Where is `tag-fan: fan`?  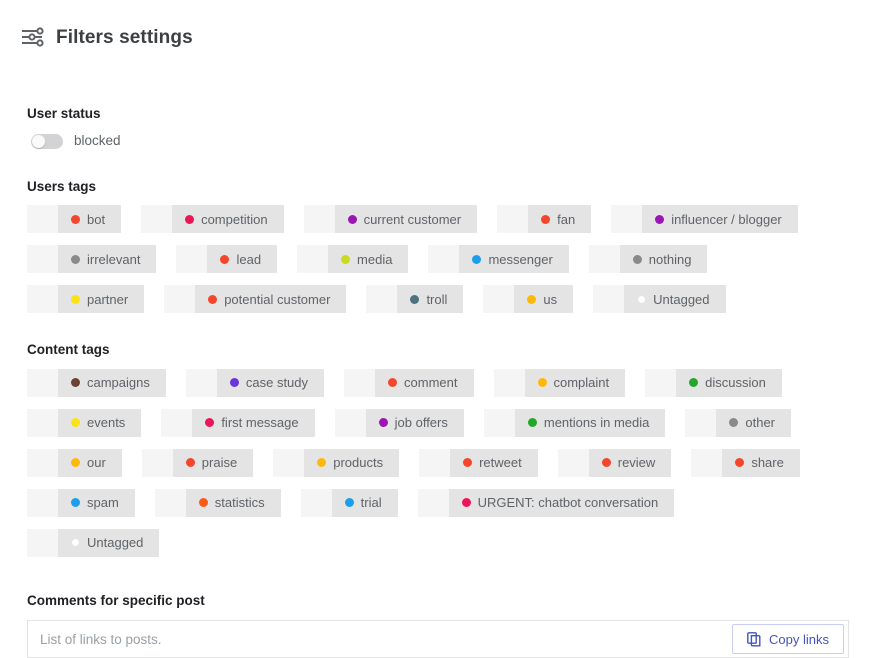
tag-fan: fan is located at coordinates (544, 219).